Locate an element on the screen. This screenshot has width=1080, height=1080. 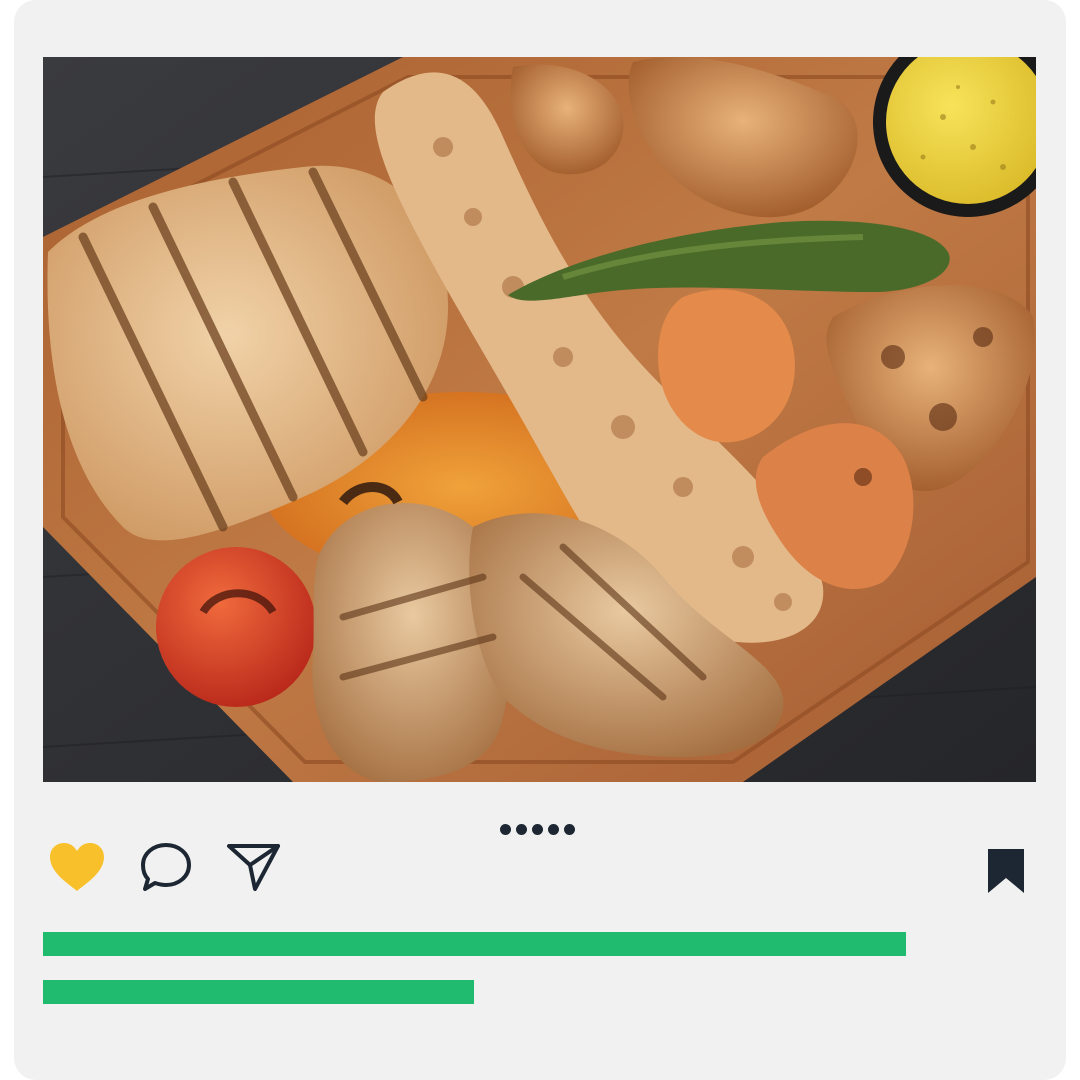
like-button is located at coordinates (77, 867).